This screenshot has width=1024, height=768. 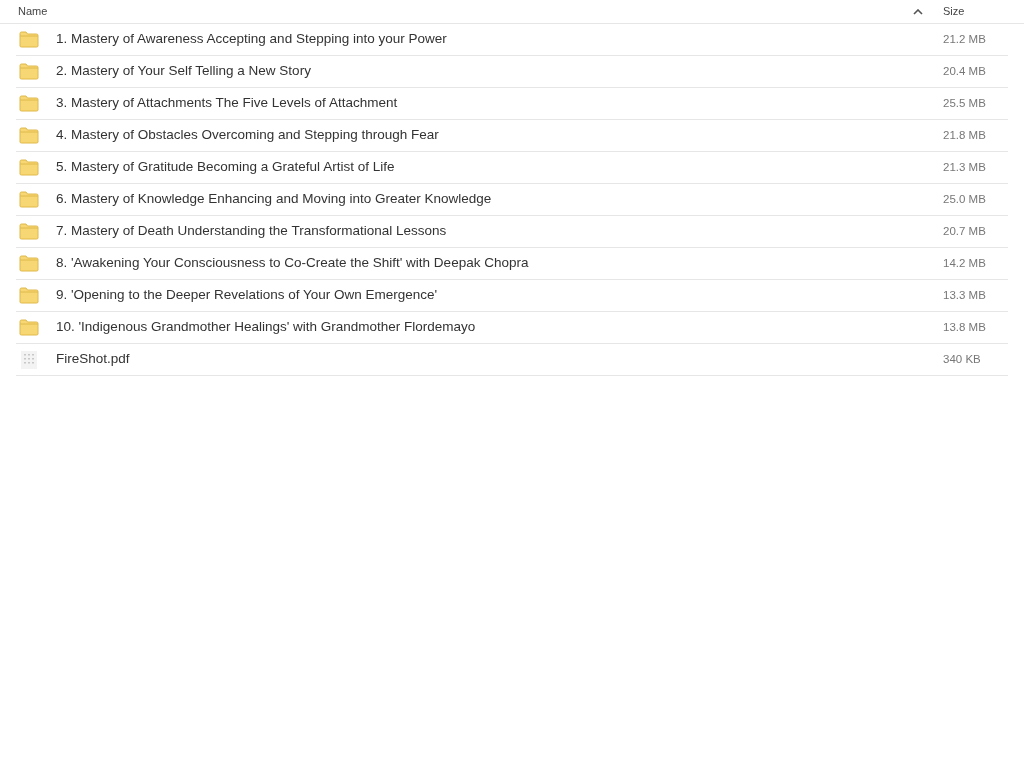 I want to click on file-size: 20.7 MB, so click(x=965, y=231).